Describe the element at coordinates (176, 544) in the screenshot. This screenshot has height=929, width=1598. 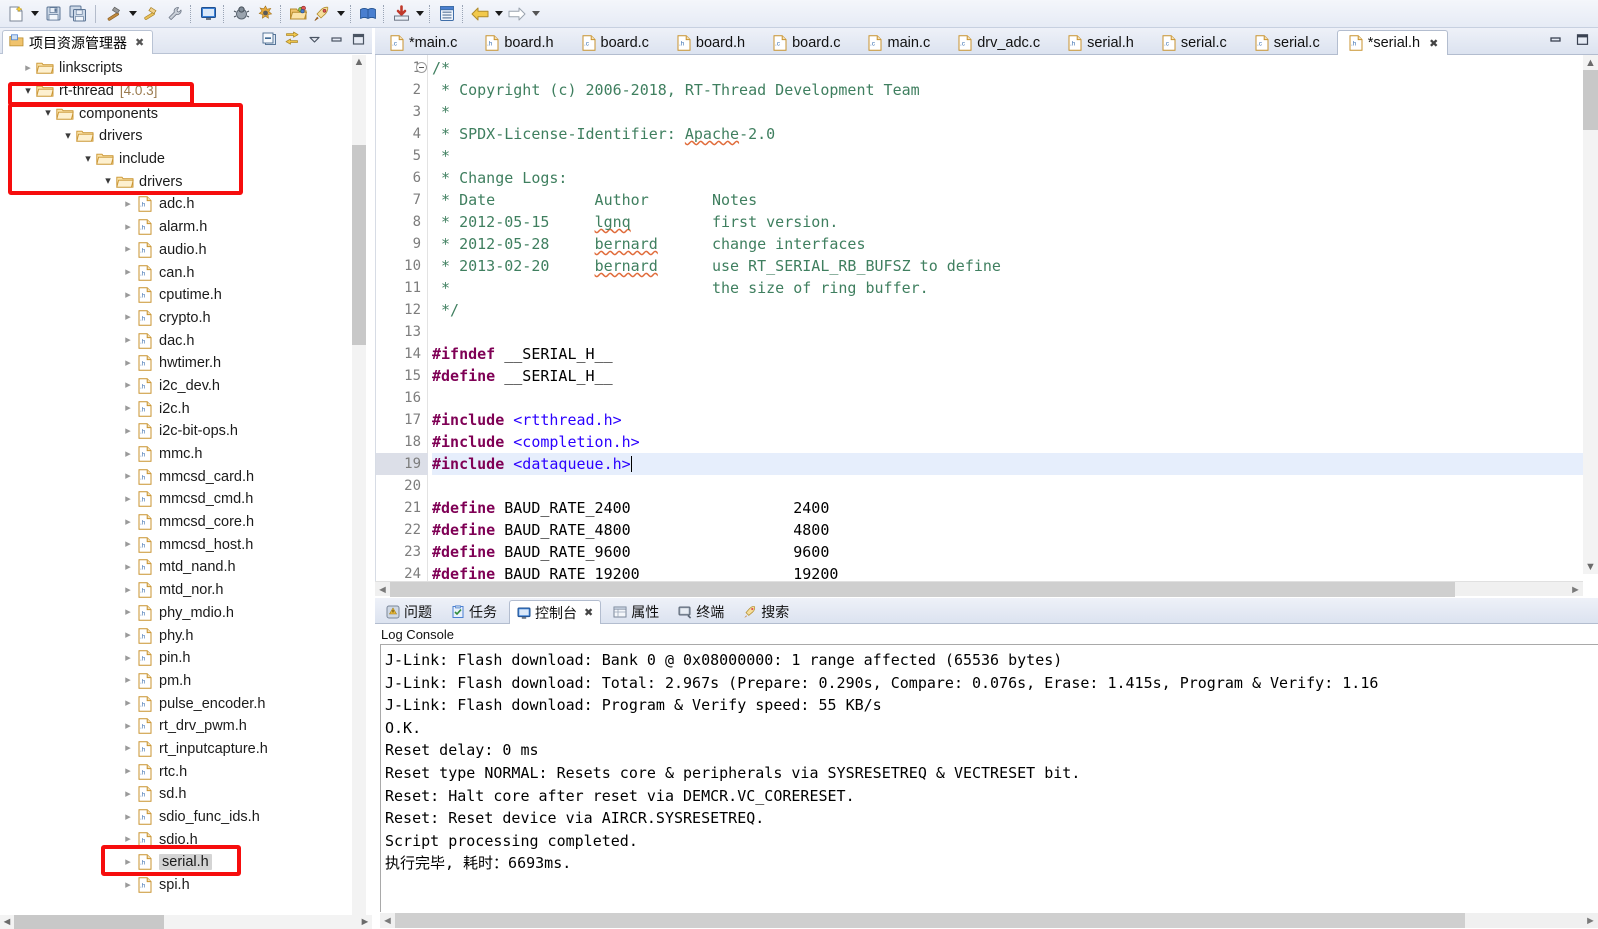
I see `tree-item-mmcsd-host-h: ▸ .h mmcsd_host.h` at that location.